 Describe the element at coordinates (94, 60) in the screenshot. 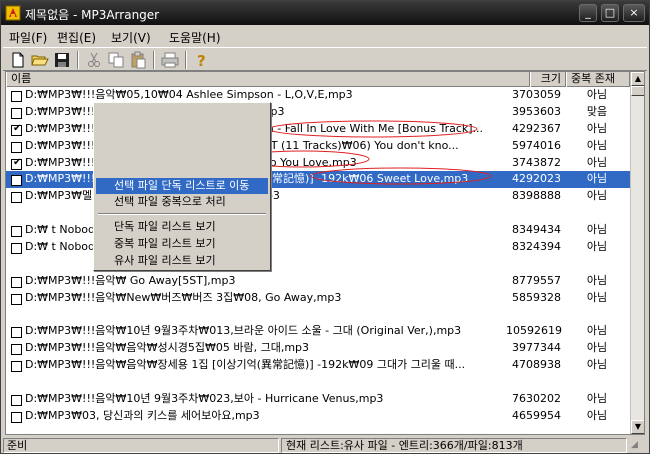

I see `cut-icon` at that location.